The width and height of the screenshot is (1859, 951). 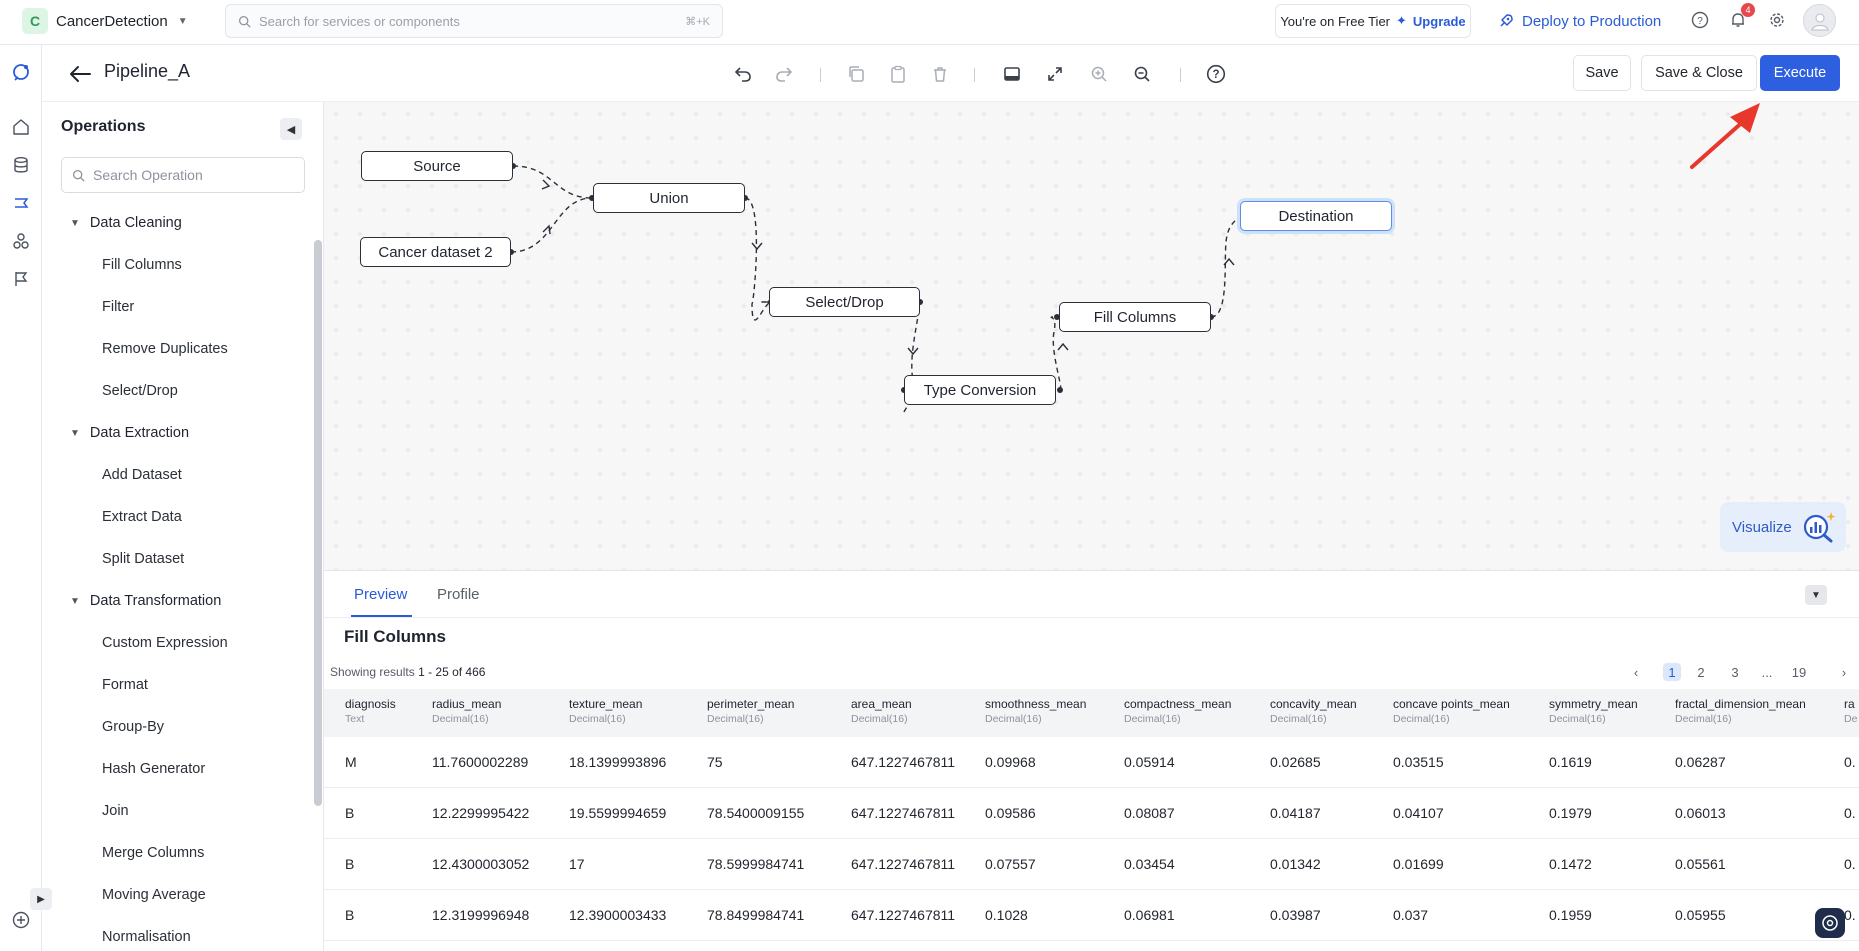 I want to click on node-type-conversion: Type Conversion, so click(x=980, y=390).